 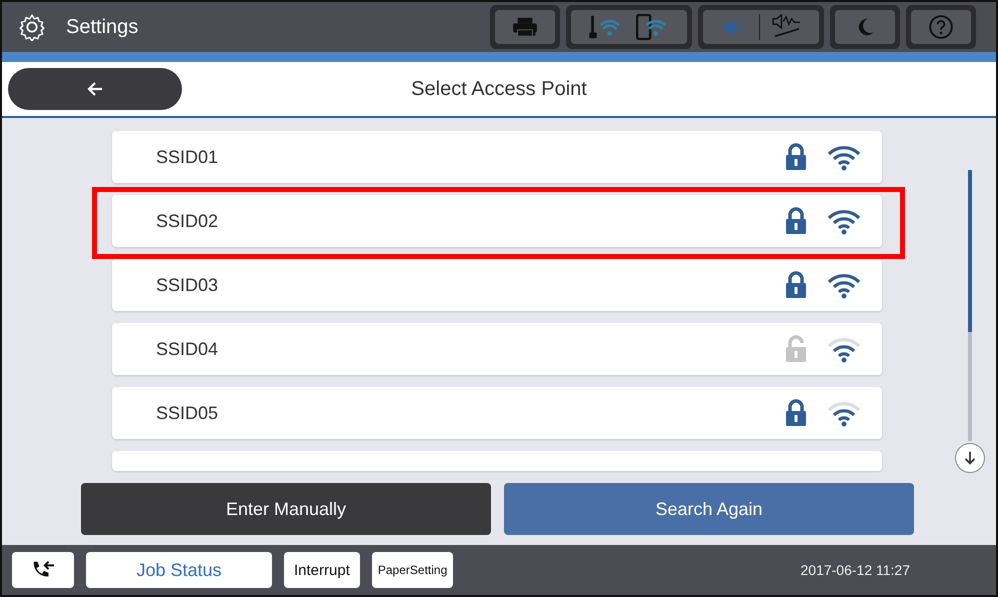 What do you see at coordinates (32, 27) in the screenshot?
I see `settings-icon` at bounding box center [32, 27].